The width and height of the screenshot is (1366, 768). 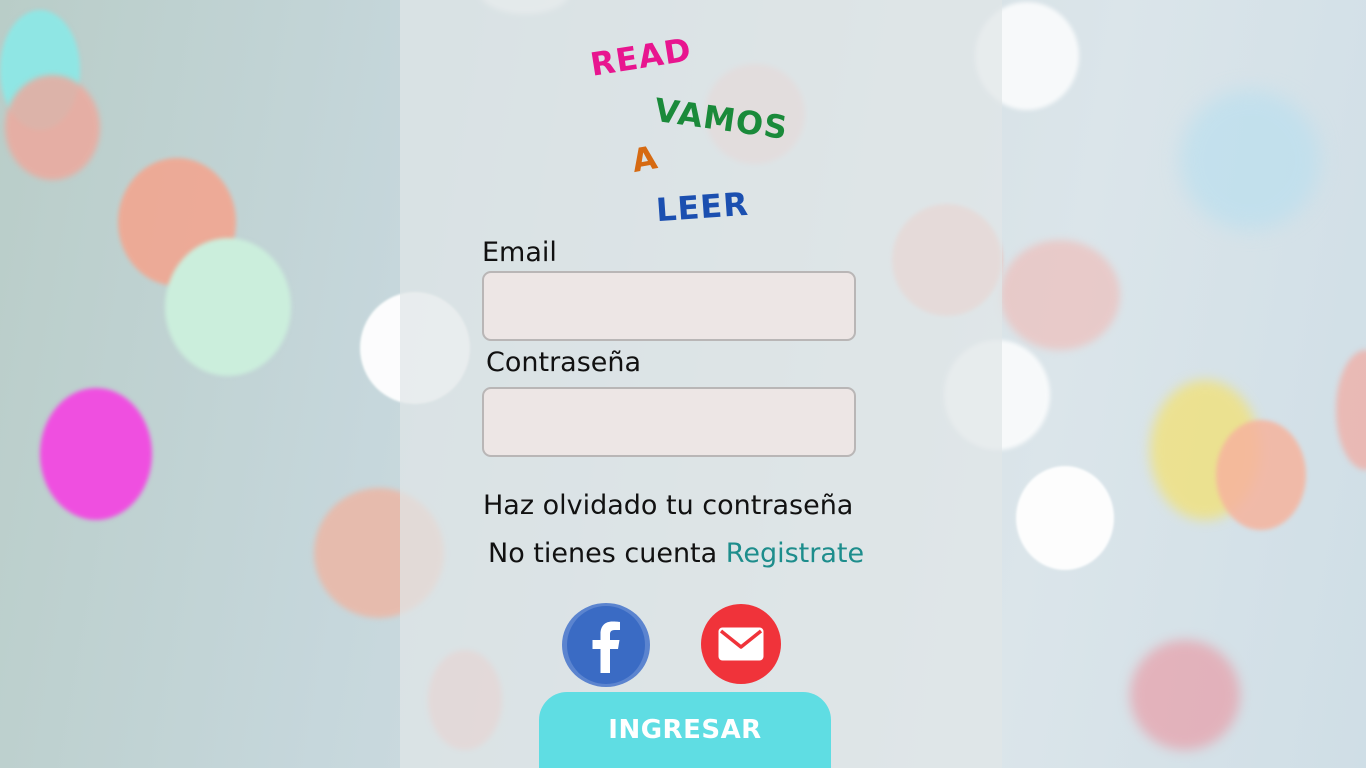 I want to click on register-prompt: No tienes cuenta Registrate, so click(x=676, y=553).